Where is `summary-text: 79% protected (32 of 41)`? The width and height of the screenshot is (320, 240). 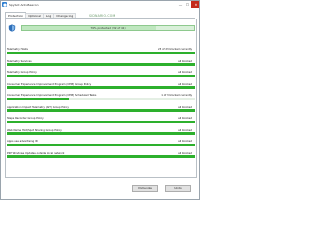 summary-text: 79% protected (32 of 41) is located at coordinates (108, 28).